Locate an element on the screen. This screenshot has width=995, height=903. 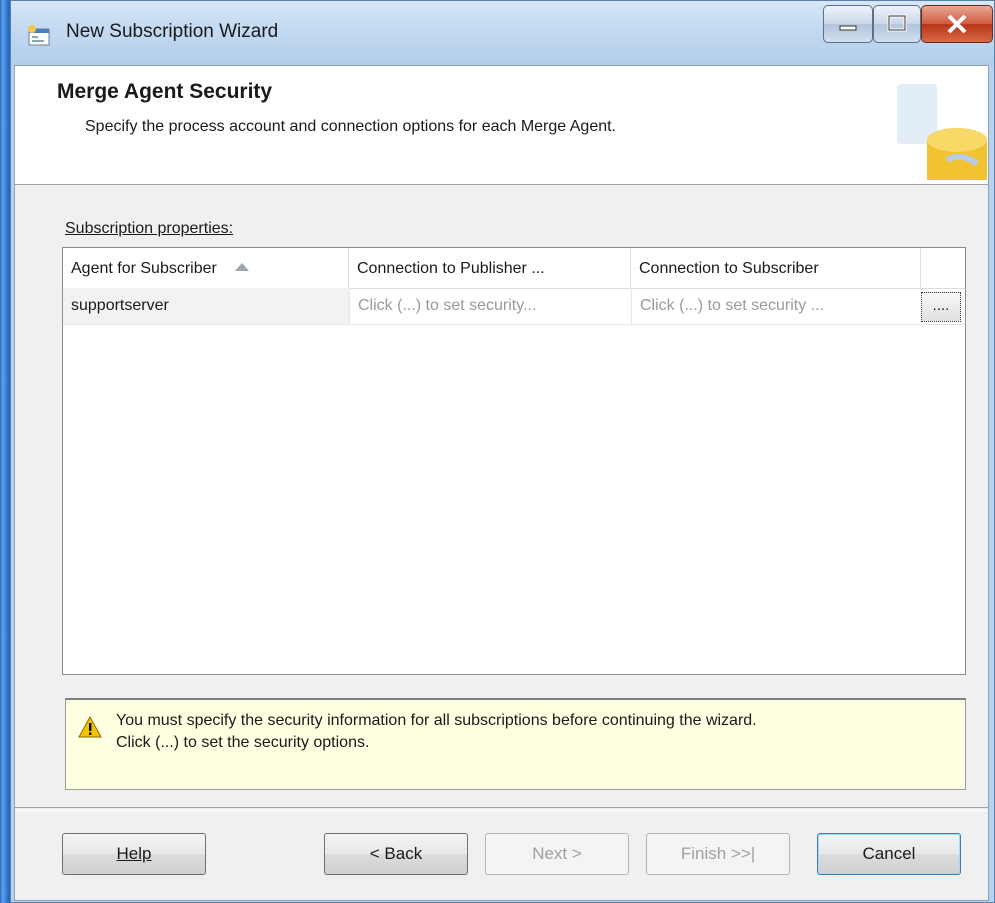
close-icon is located at coordinates (957, 24).